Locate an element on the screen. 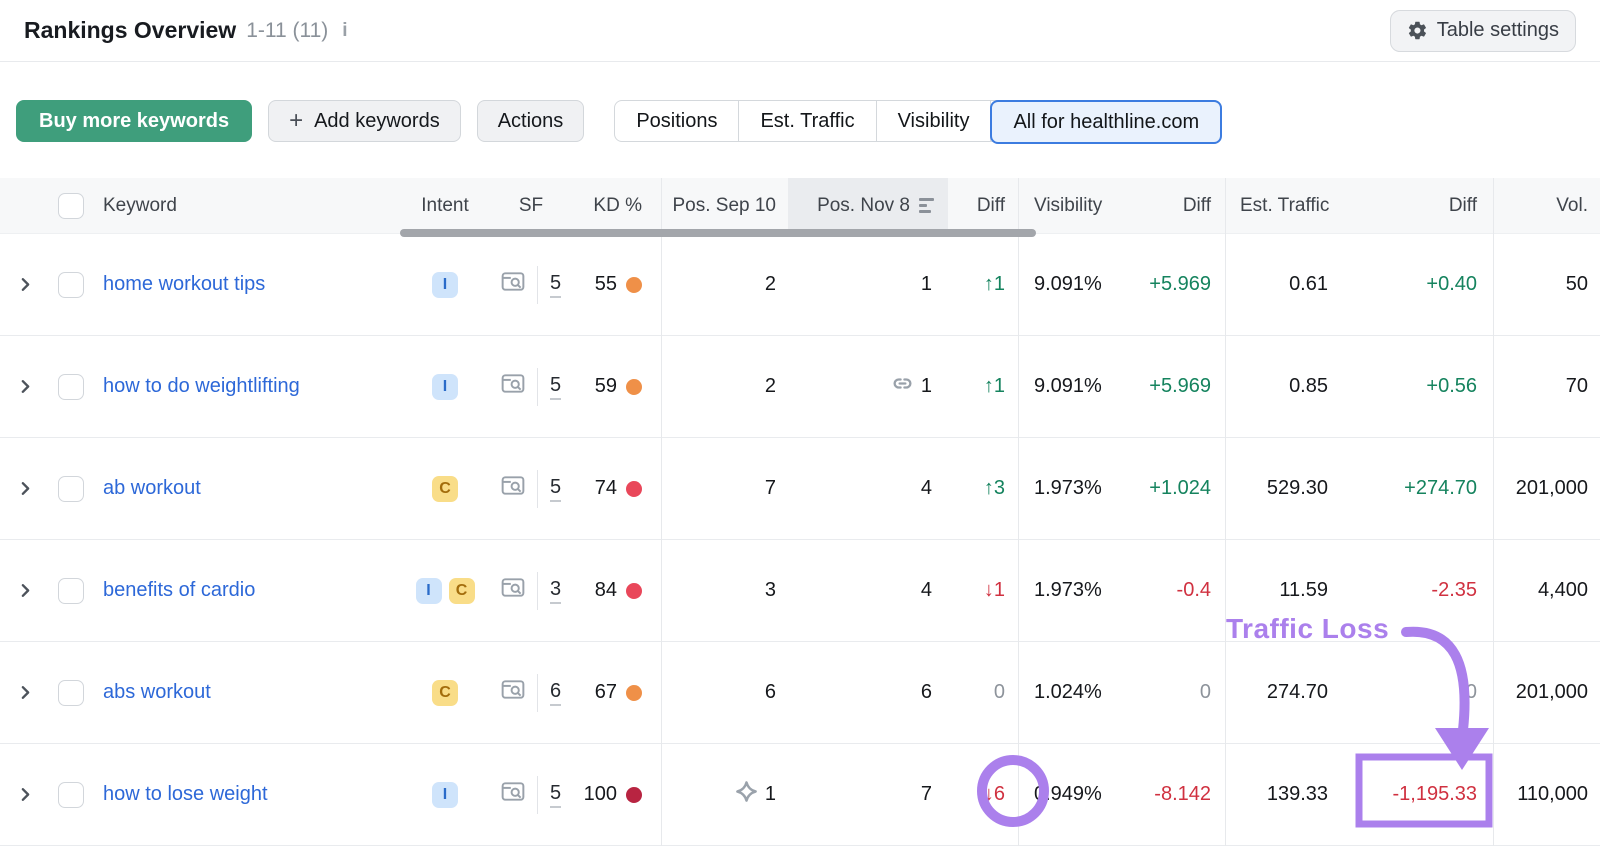  tab-label: Positions is located at coordinates (677, 120).